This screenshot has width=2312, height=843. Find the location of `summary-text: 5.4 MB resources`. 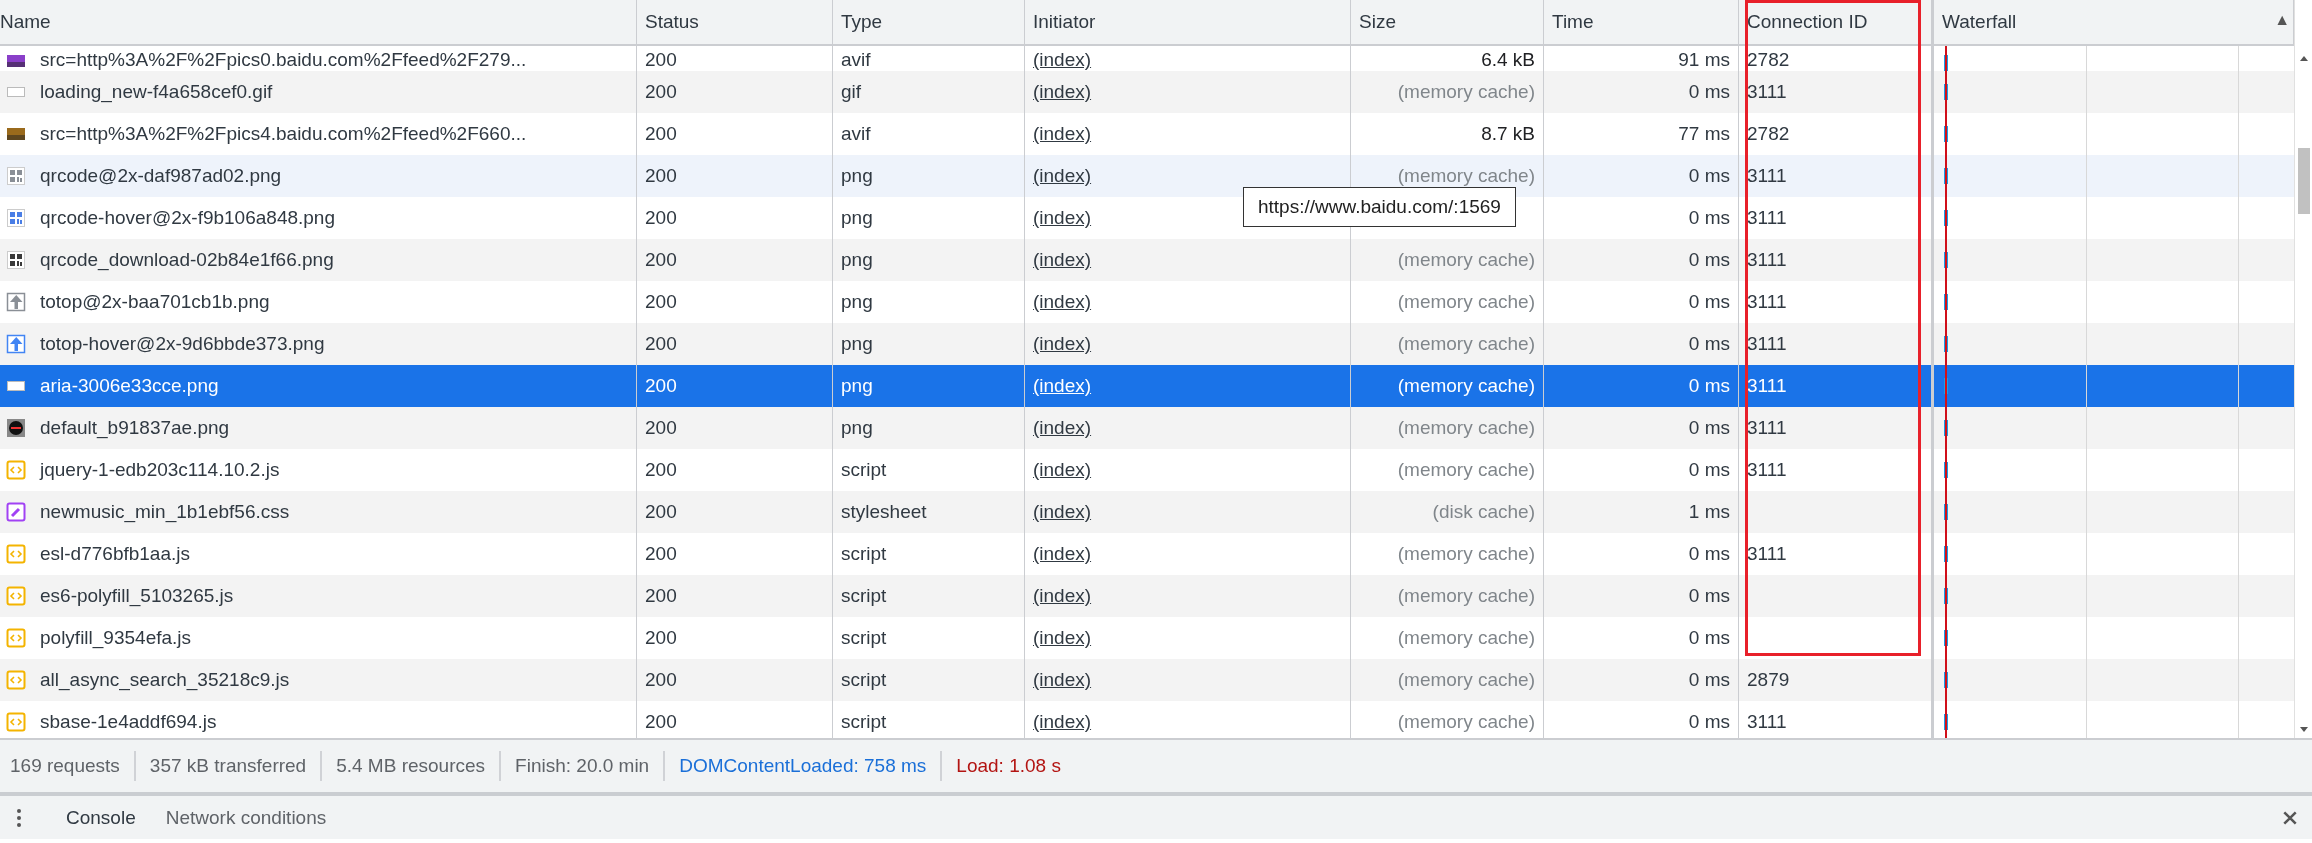

summary-text: 5.4 MB resources is located at coordinates (410, 766).